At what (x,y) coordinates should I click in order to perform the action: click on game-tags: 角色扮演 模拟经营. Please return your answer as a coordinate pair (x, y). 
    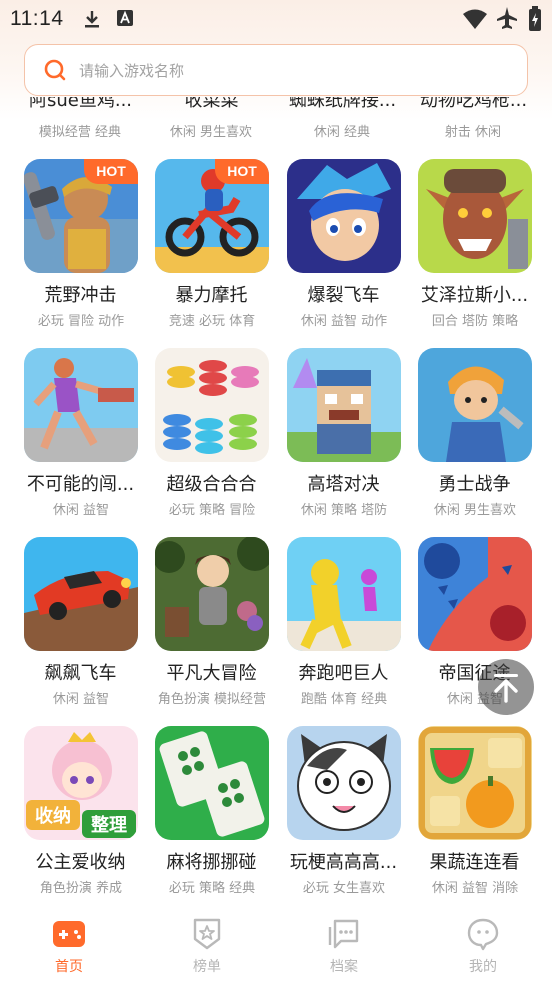
    Looking at the image, I should click on (212, 699).